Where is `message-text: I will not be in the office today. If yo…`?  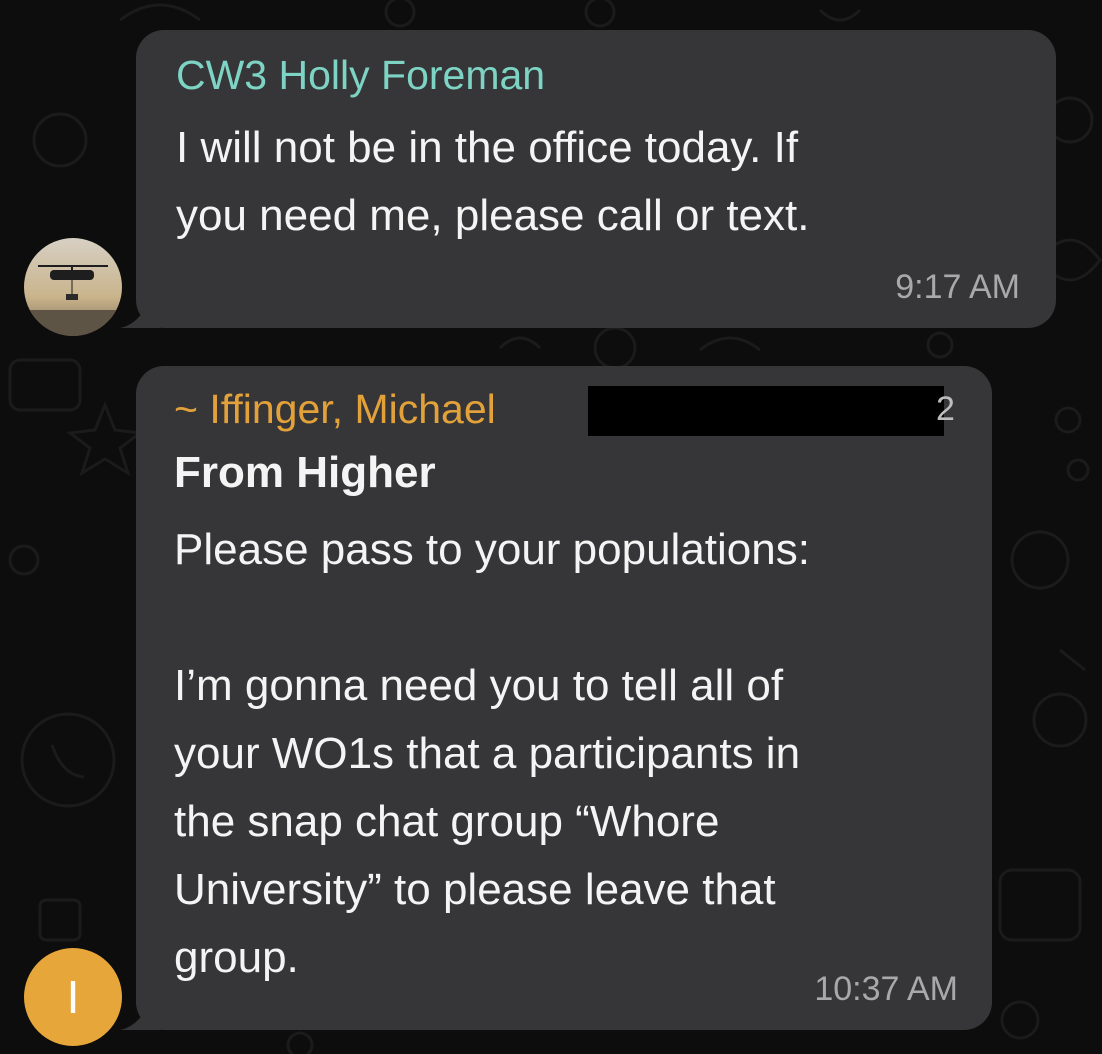
message-text: I will not be in the office today. If yo… is located at coordinates (493, 181).